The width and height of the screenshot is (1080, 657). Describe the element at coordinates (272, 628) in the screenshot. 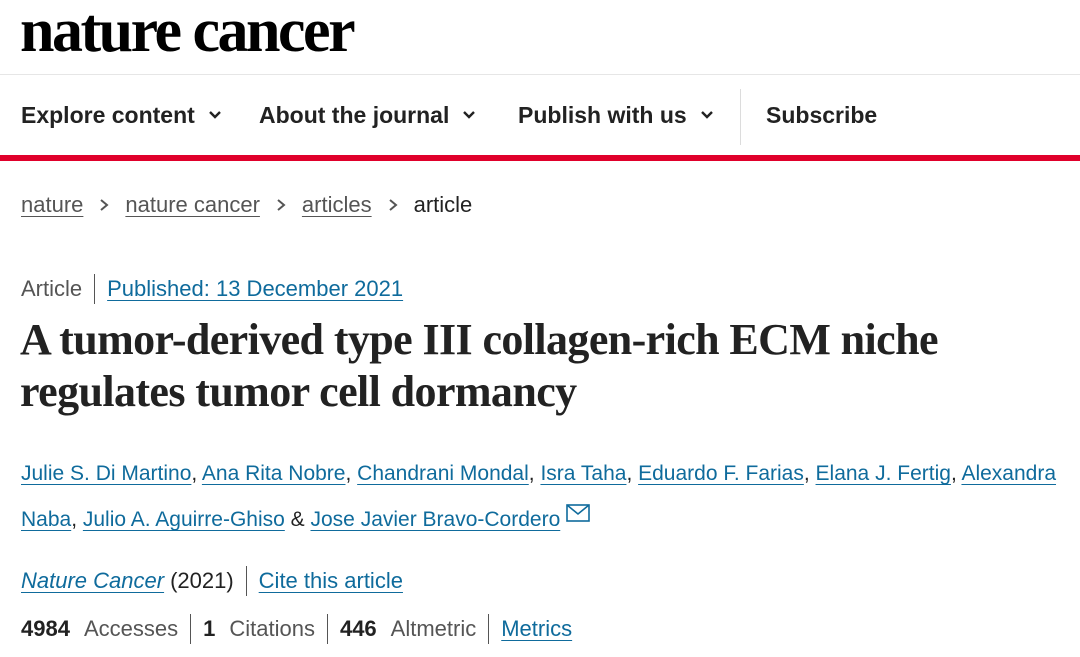

I see `citations-label: Citations` at that location.